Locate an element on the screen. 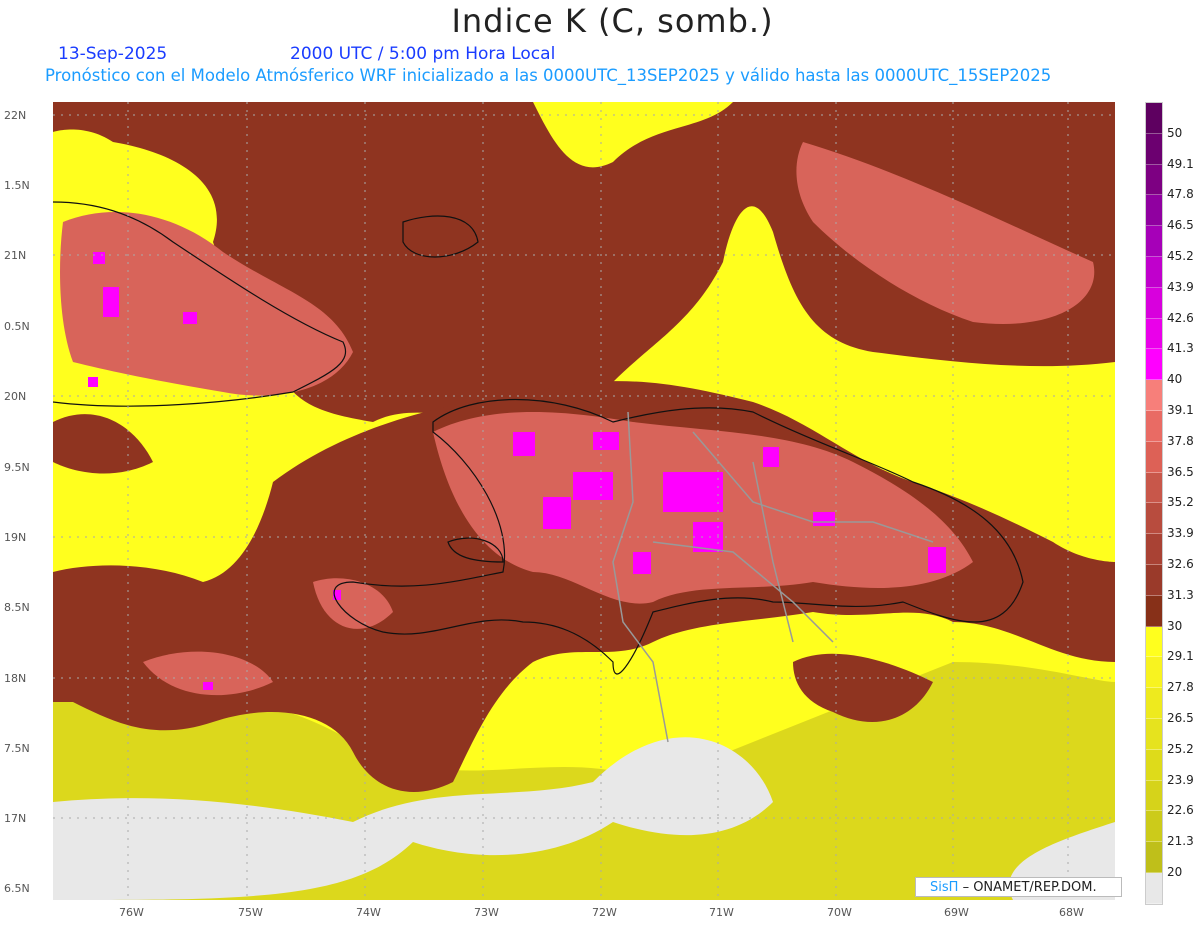 The width and height of the screenshot is (1200, 927). colorbar-label: 40 is located at coordinates (1175, 379).